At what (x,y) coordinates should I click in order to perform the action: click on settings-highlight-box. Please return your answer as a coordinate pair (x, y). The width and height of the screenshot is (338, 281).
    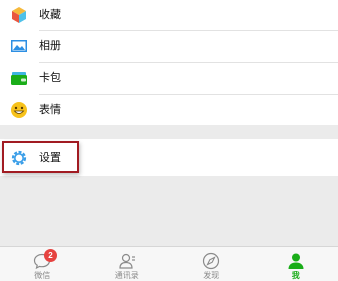
    Looking at the image, I should click on (40, 157).